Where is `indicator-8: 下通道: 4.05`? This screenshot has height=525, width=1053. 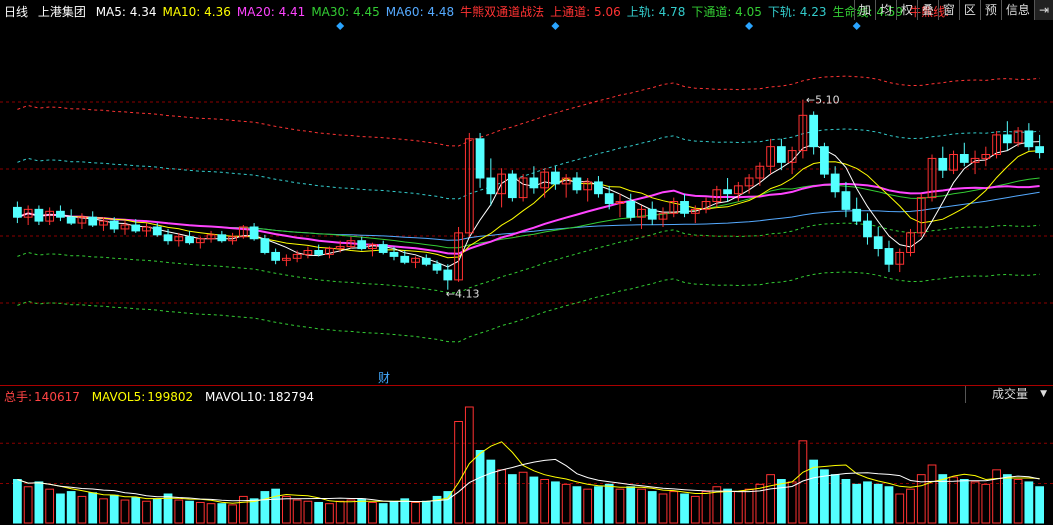 indicator-8: 下通道: 4.05 is located at coordinates (726, 12).